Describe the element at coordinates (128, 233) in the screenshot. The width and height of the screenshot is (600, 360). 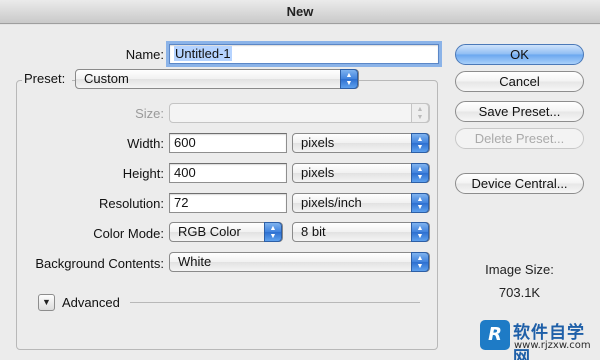
I see `color-mode-label: Color Mode:` at that location.